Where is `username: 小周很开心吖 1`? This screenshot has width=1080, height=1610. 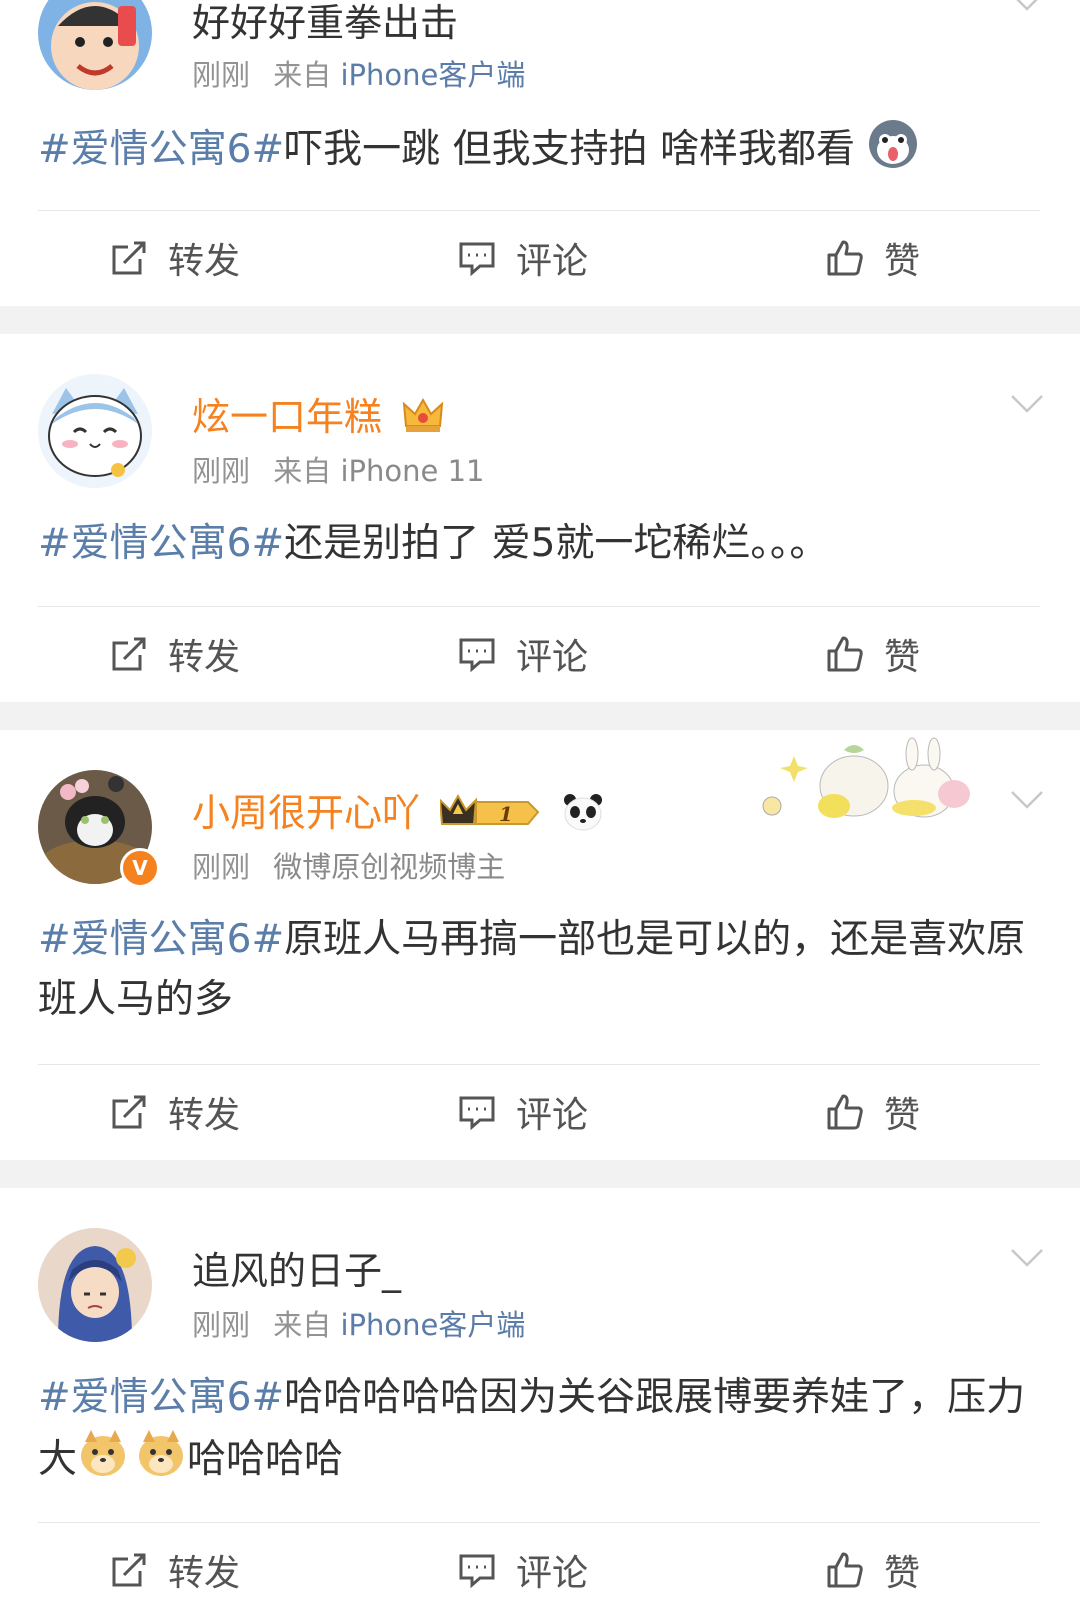 username: 小周很开心吖 1 is located at coordinates (398, 811).